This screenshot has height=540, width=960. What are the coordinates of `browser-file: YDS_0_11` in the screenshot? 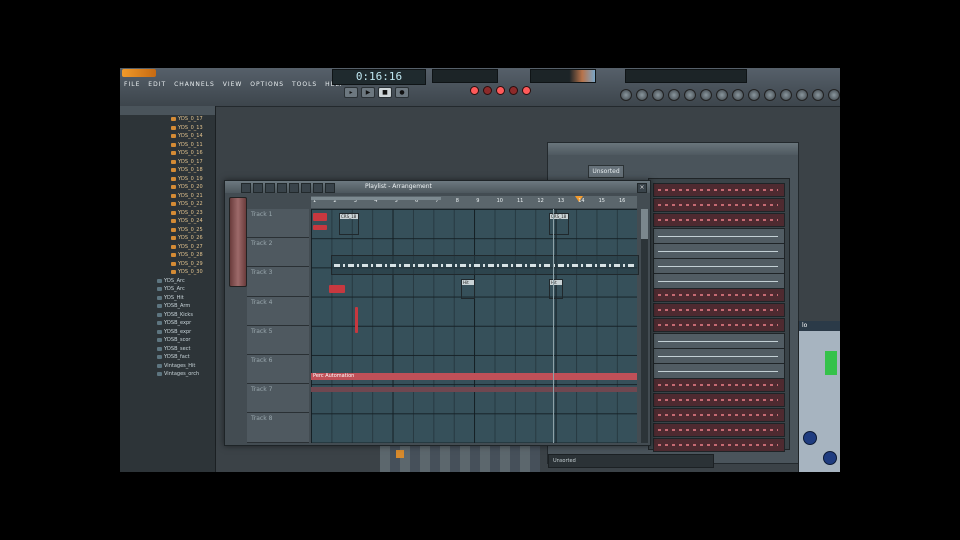 It's located at (167, 145).